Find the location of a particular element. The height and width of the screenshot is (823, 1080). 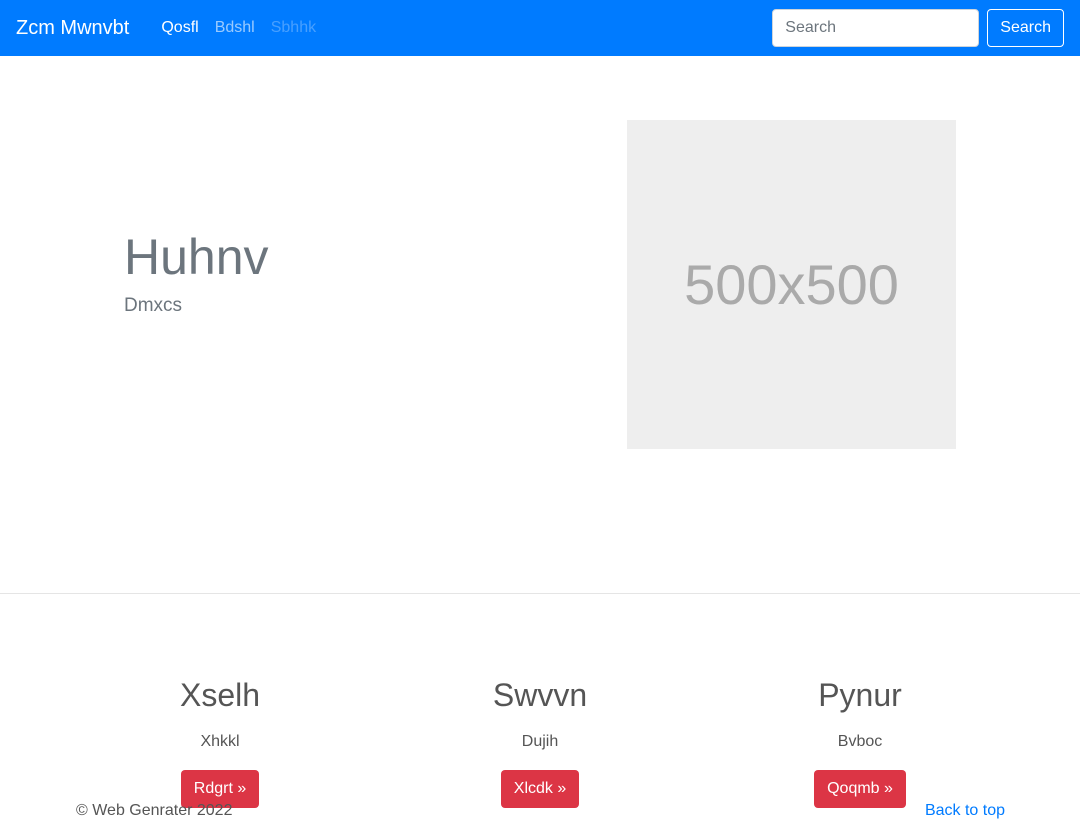

feature-button-xlcdk: Xlcdk » is located at coordinates (540, 789).